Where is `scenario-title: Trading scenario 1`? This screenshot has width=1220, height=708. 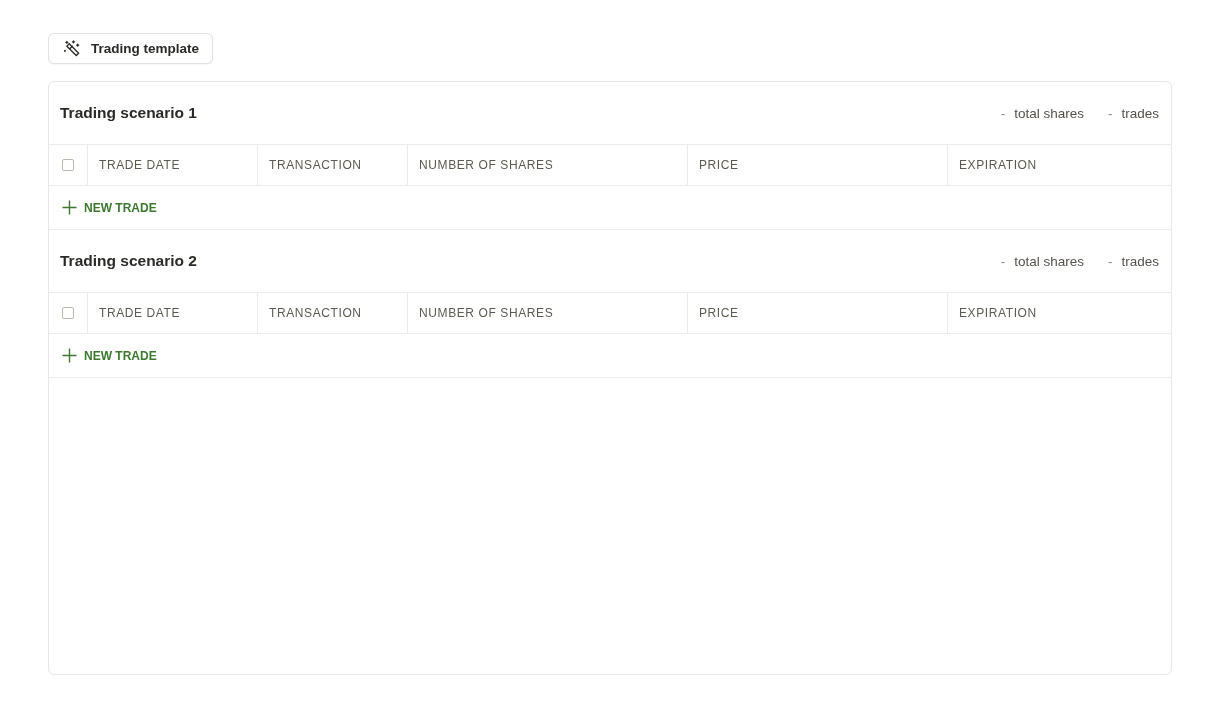 scenario-title: Trading scenario 1 is located at coordinates (128, 113).